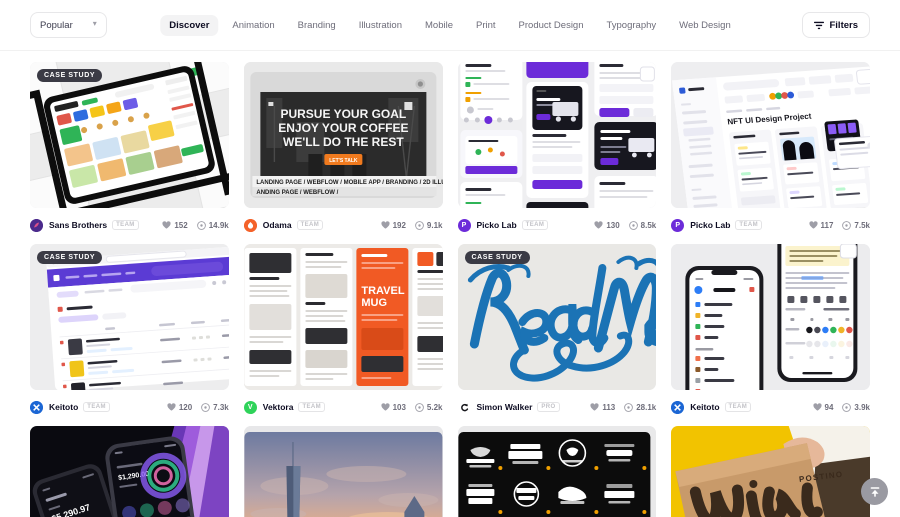 This screenshot has height=517, width=900. I want to click on tab-illustration: Illustration, so click(380, 25).